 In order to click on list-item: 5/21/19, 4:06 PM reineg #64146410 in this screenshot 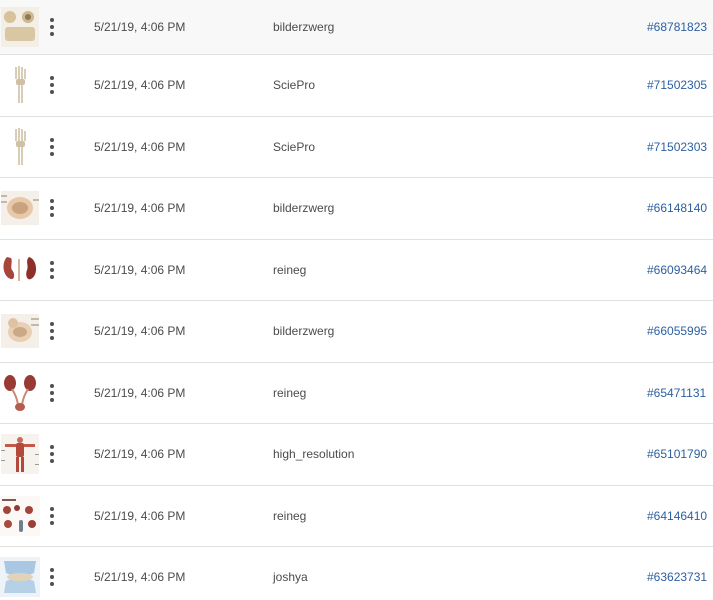, I will do `click(356, 516)`.